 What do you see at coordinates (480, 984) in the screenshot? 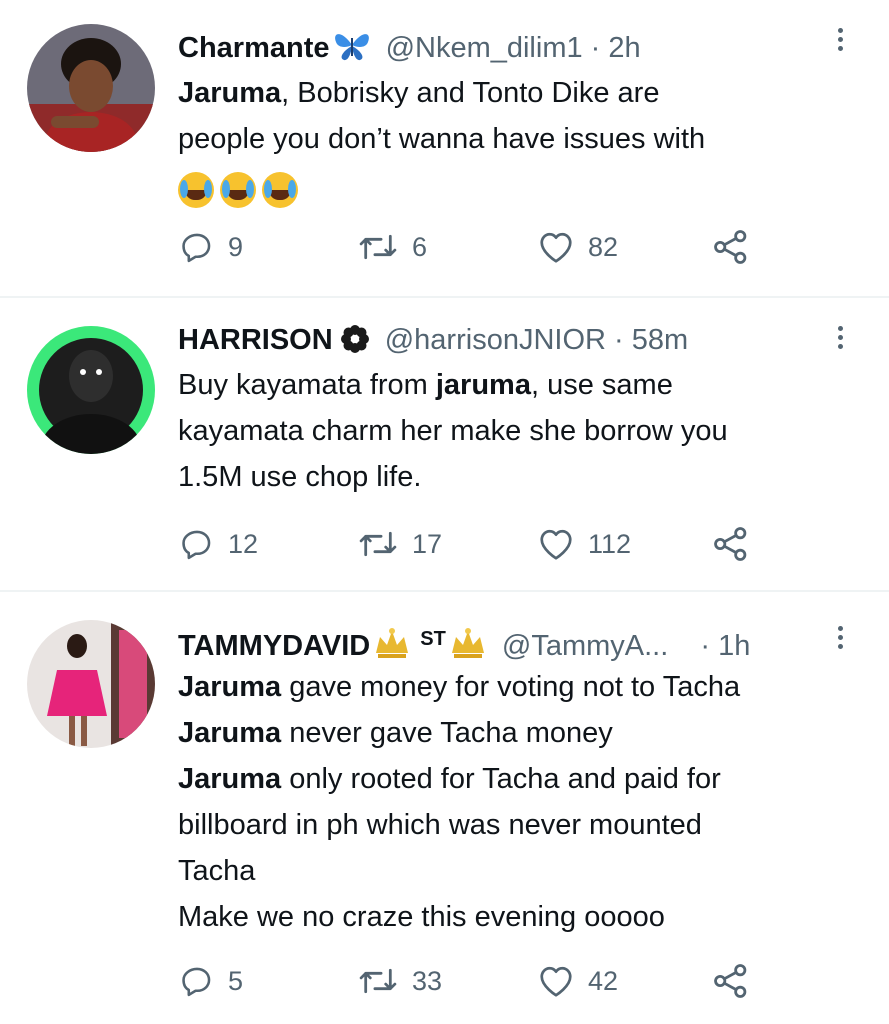
I see `tweet-actions: 5 33 42` at bounding box center [480, 984].